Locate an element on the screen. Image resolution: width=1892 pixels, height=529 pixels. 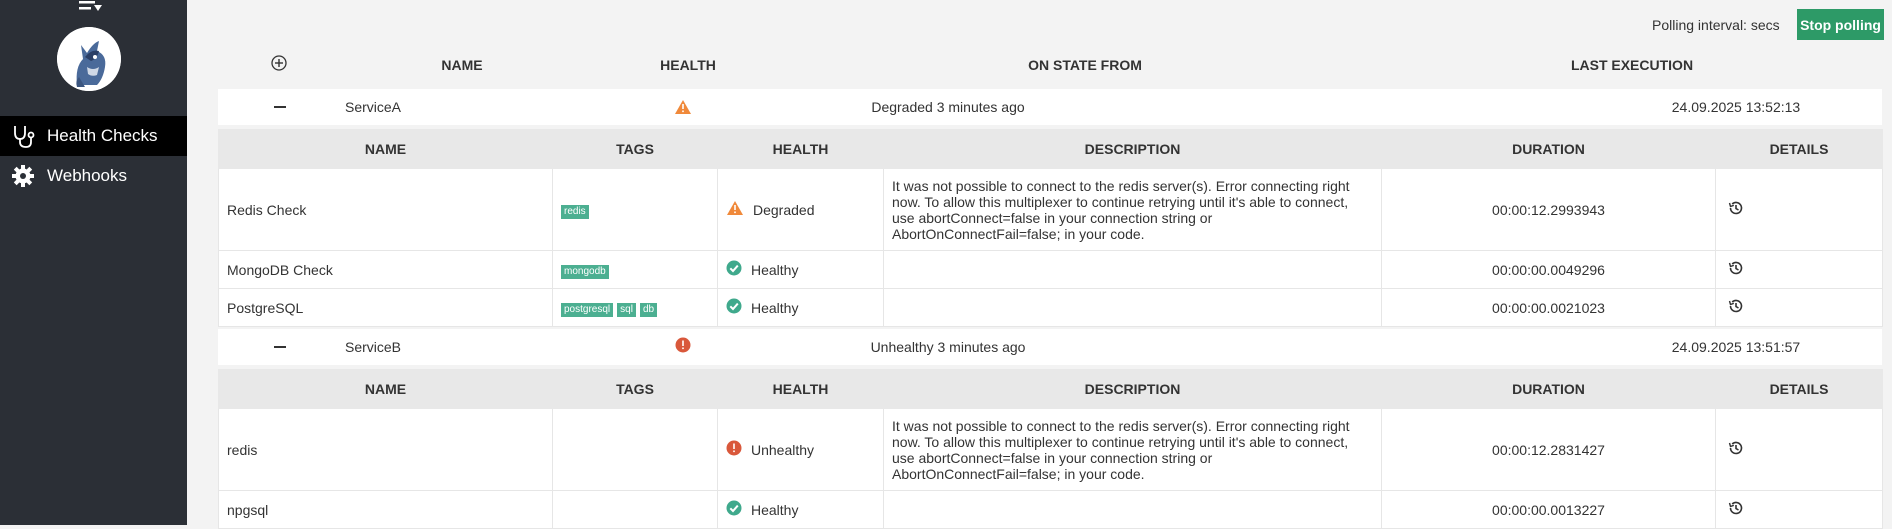
check-duration: 00:00:12.2993943 is located at coordinates (1548, 209).